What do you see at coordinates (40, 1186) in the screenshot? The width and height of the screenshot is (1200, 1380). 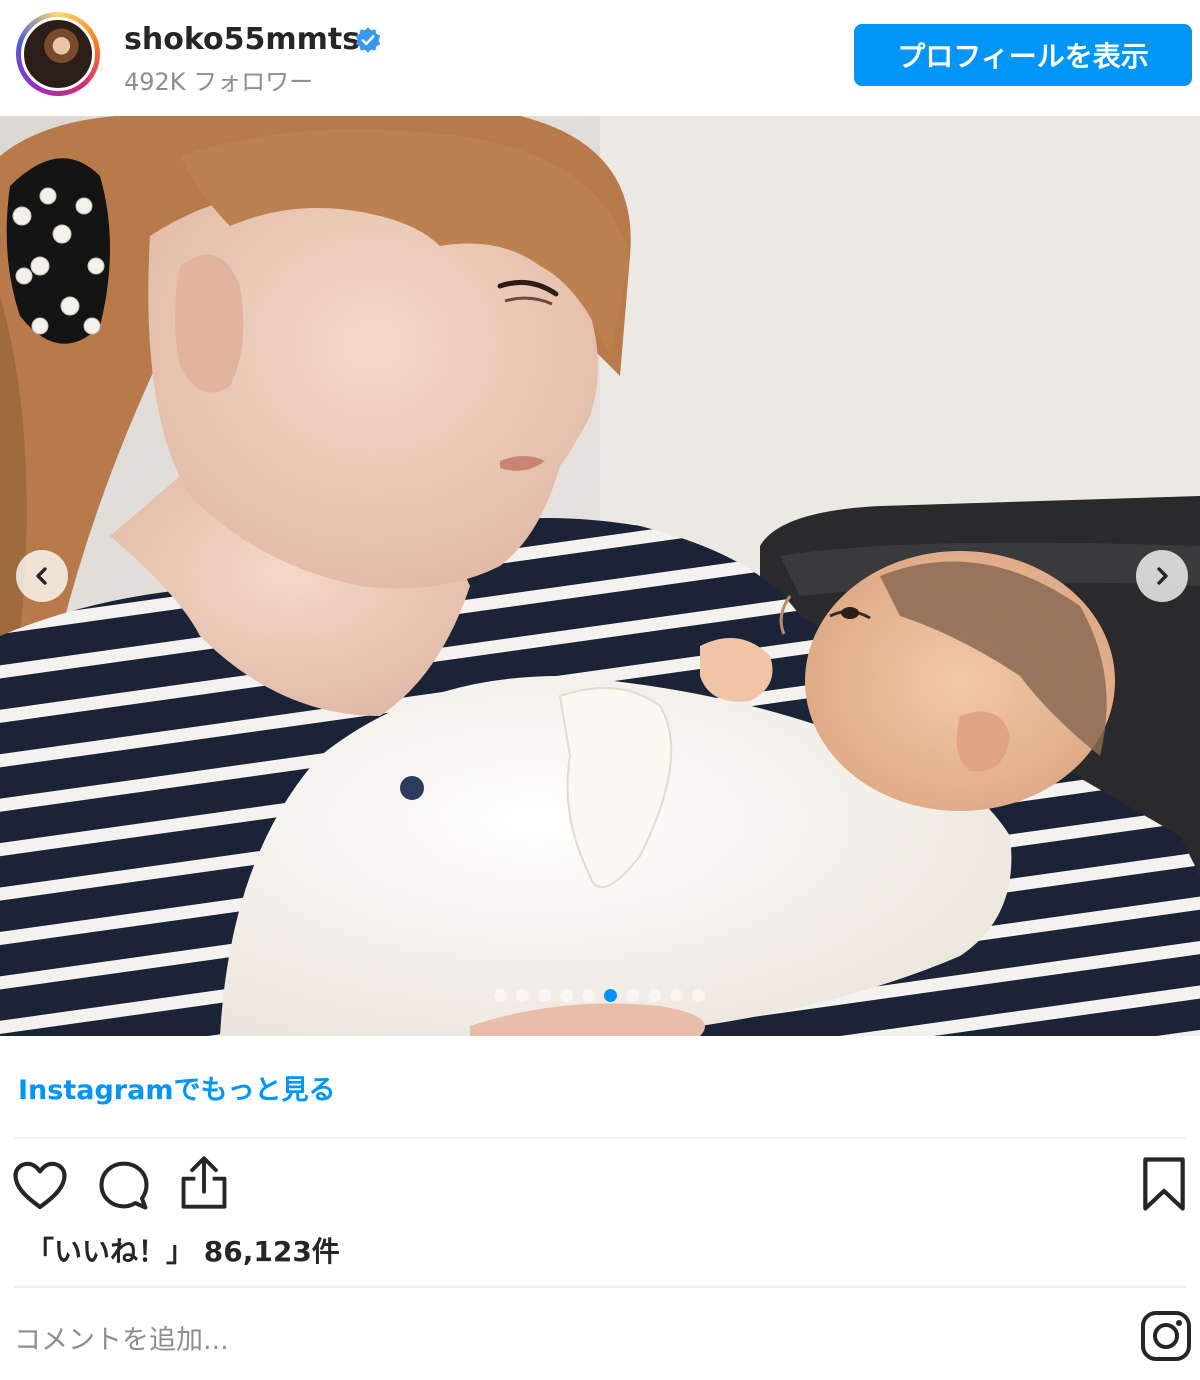 I see `heart-icon` at bounding box center [40, 1186].